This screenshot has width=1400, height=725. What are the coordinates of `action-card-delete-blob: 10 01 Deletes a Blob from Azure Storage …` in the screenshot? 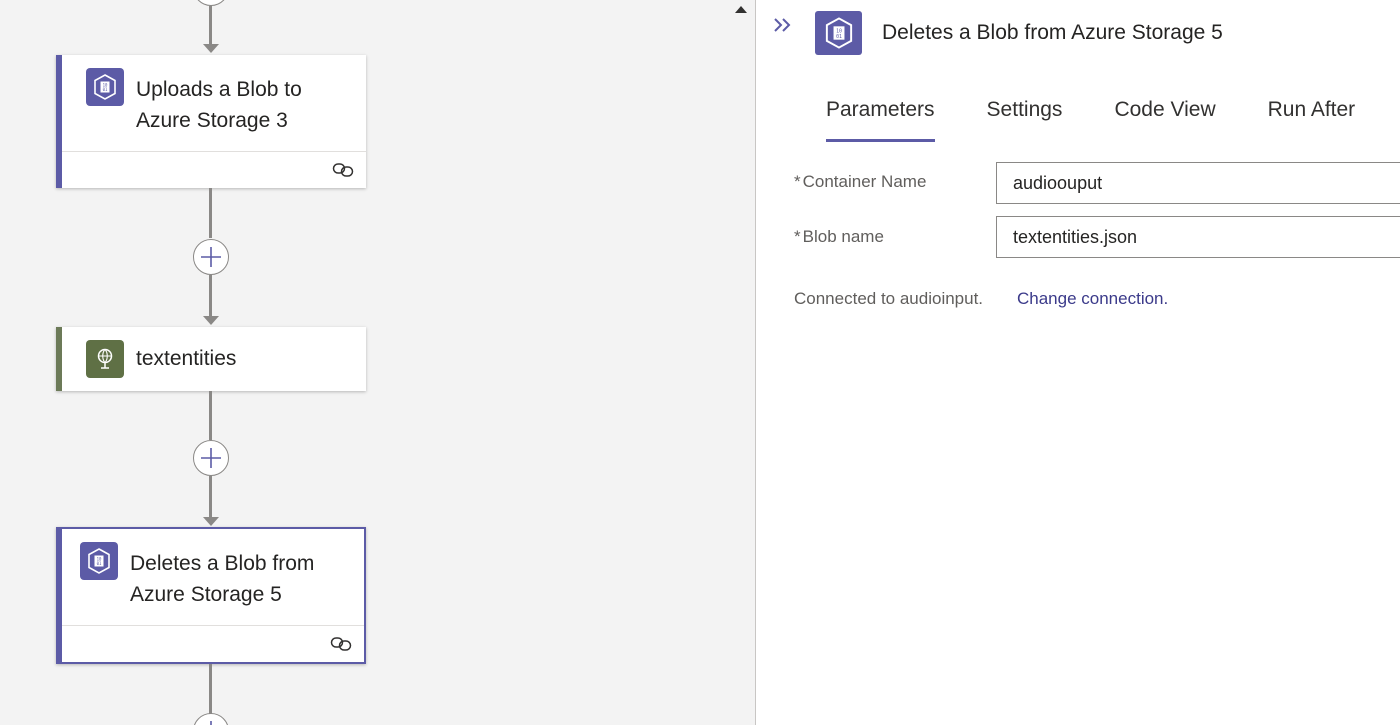 It's located at (211, 595).